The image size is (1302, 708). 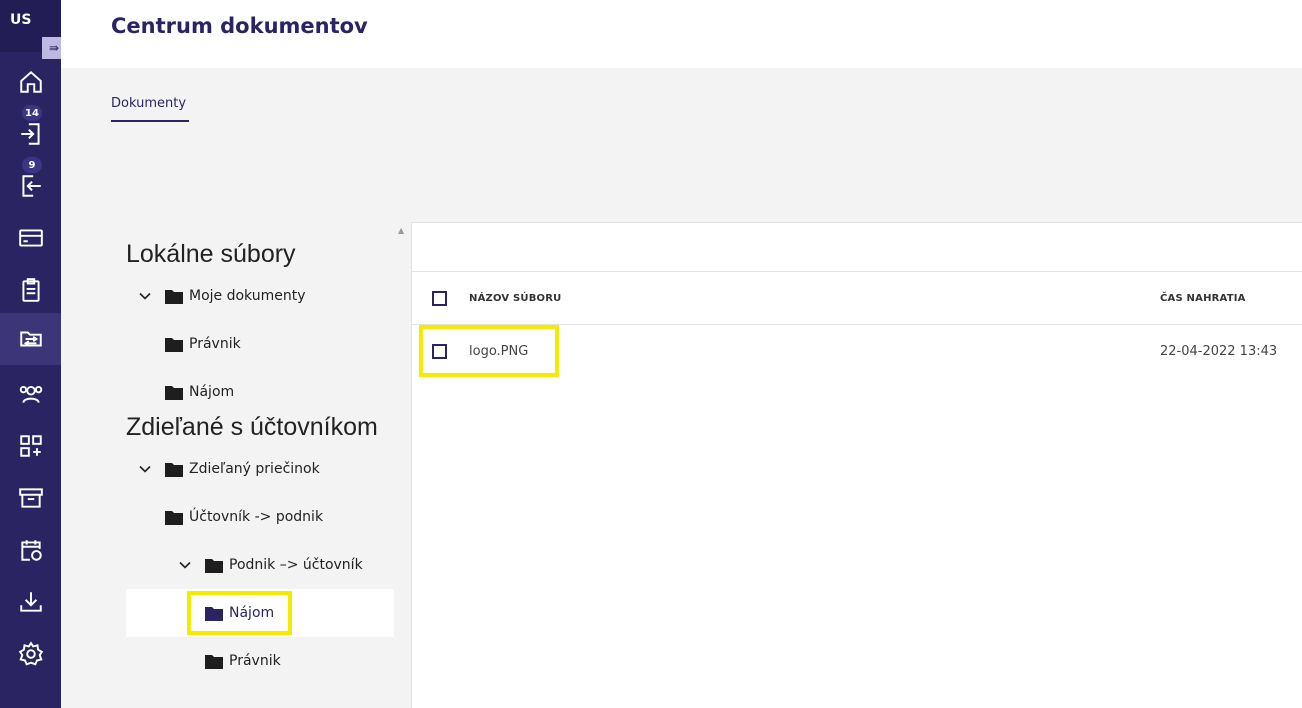 I want to click on nav-contacts, so click(x=30, y=394).